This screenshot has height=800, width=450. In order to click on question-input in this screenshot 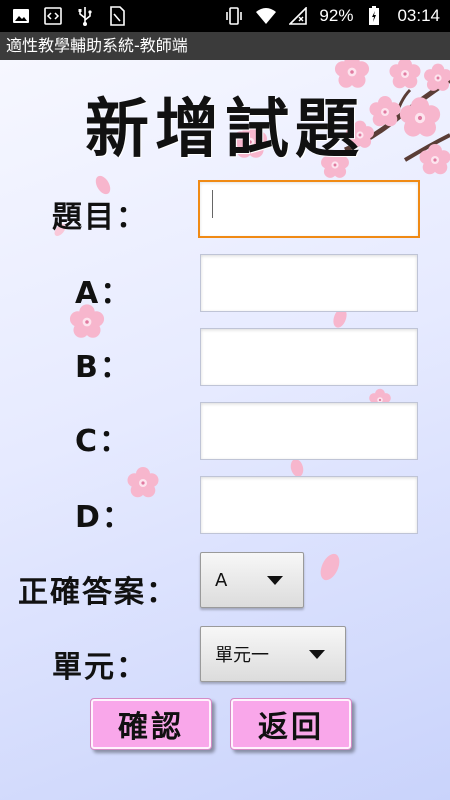, I will do `click(309, 209)`.